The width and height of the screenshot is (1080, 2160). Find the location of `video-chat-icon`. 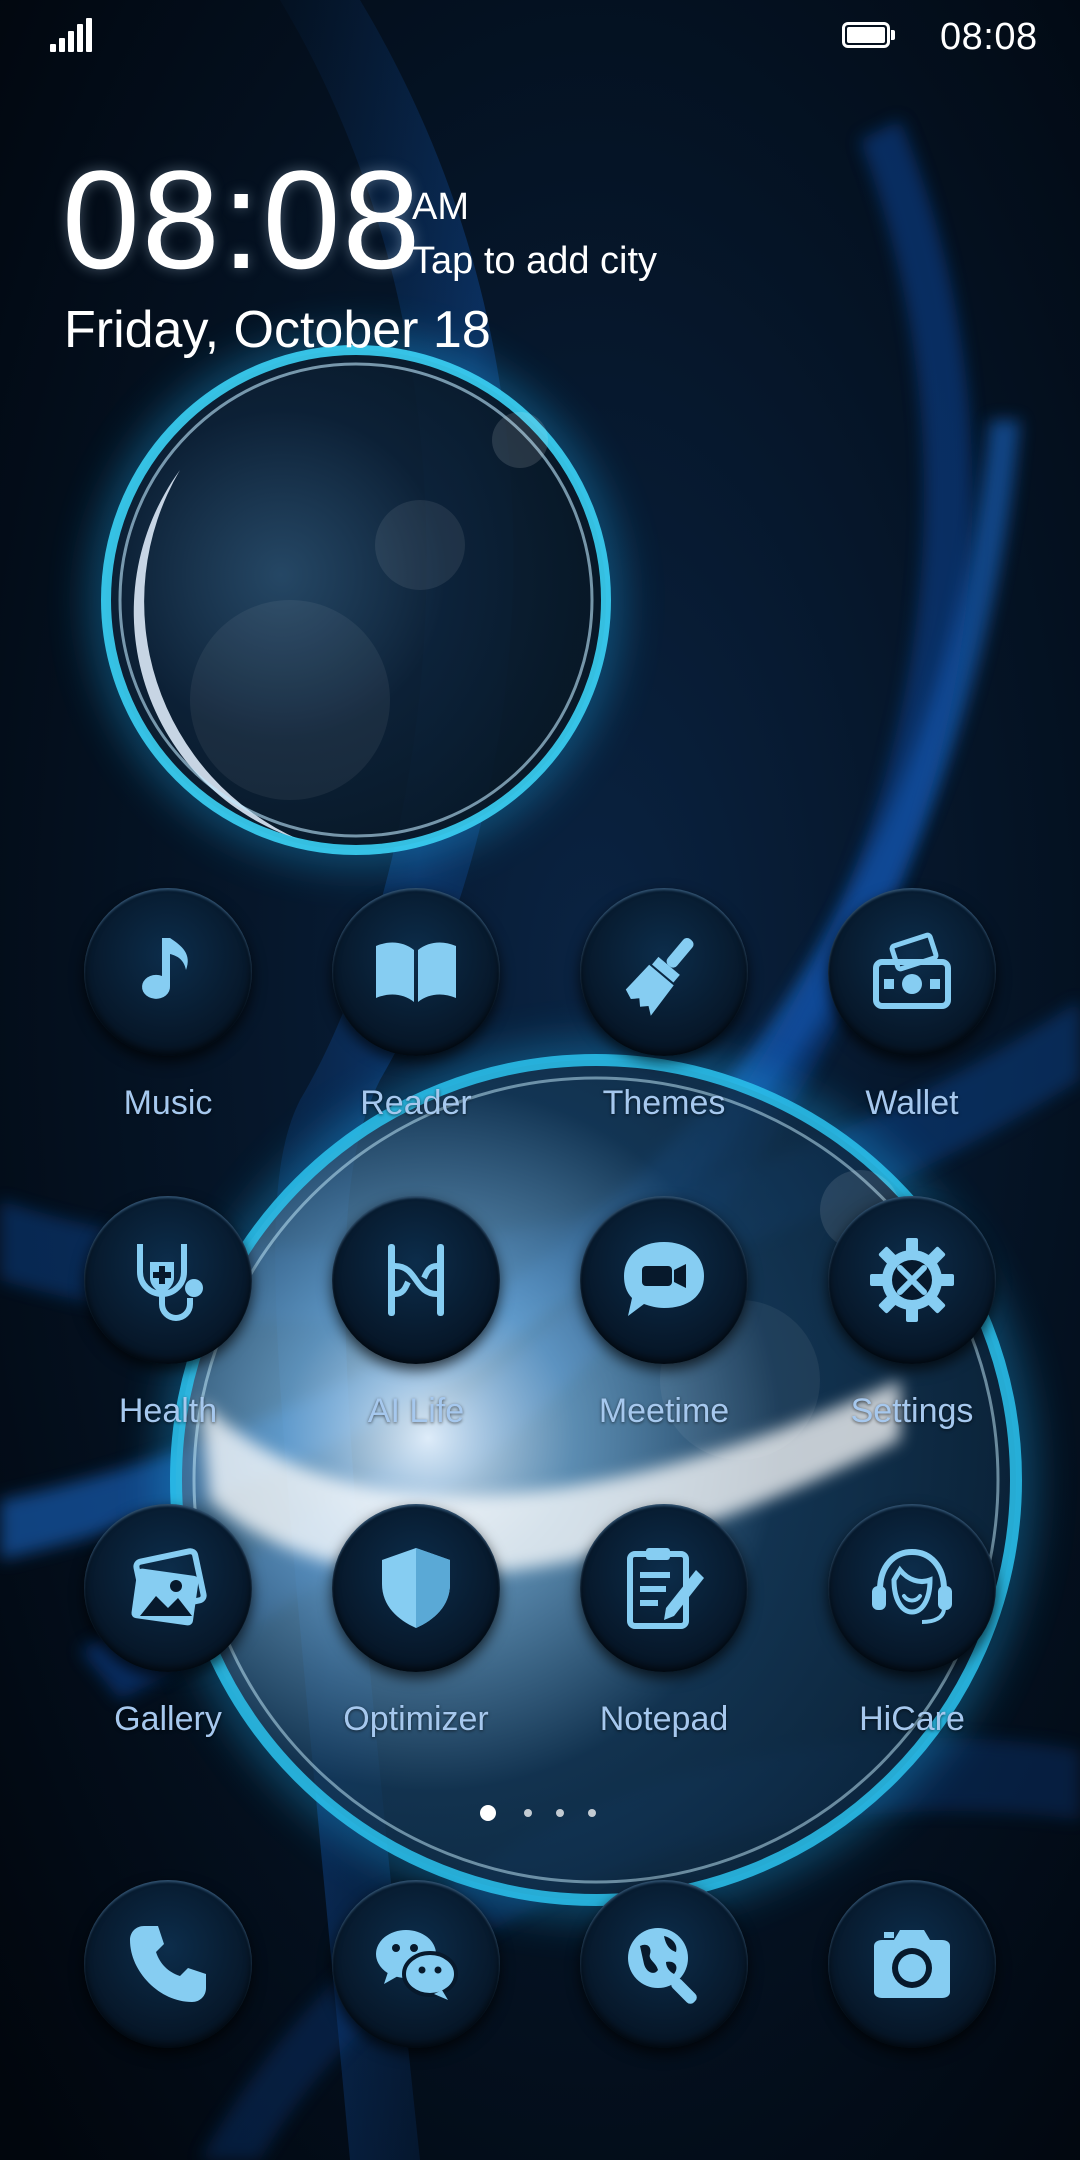

video-chat-icon is located at coordinates (664, 1279).